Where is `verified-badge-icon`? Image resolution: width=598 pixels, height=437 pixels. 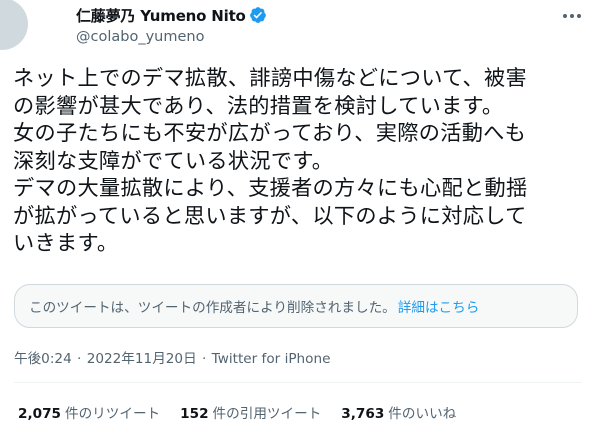 verified-badge-icon is located at coordinates (258, 15).